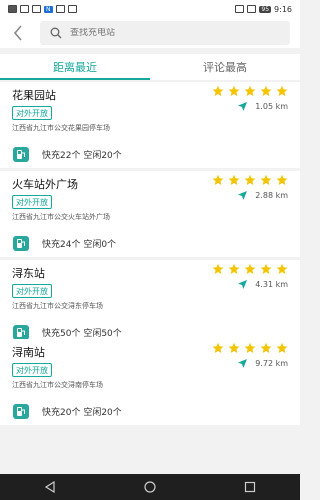 The height and width of the screenshot is (500, 320). What do you see at coordinates (61, 217) in the screenshot?
I see `station-address: 江西省九江市公交火车站外广场` at bounding box center [61, 217].